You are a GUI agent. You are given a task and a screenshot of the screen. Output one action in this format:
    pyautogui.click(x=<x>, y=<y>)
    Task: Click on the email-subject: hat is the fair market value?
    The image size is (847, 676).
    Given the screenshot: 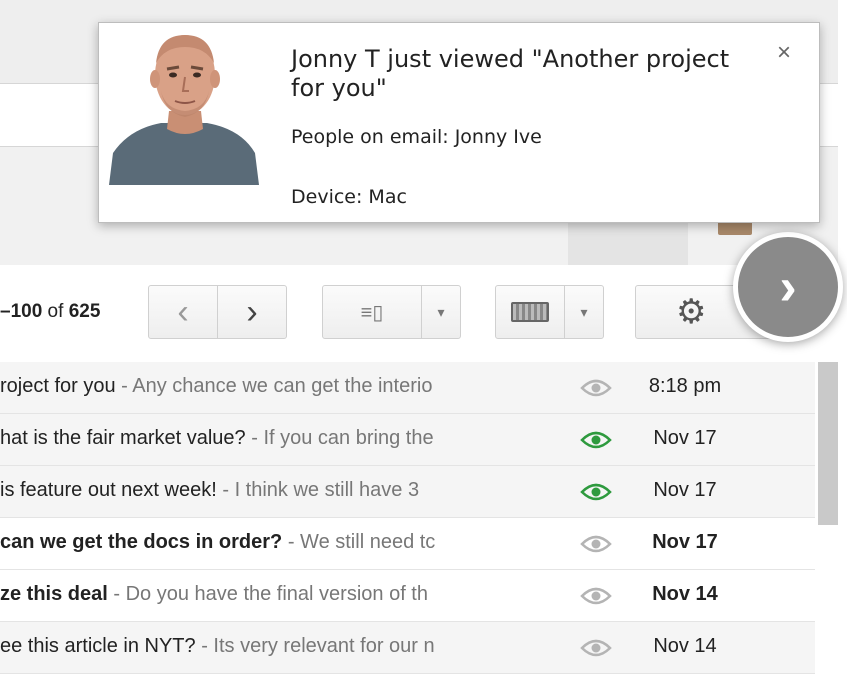 What is the action you would take?
    pyautogui.click(x=123, y=438)
    